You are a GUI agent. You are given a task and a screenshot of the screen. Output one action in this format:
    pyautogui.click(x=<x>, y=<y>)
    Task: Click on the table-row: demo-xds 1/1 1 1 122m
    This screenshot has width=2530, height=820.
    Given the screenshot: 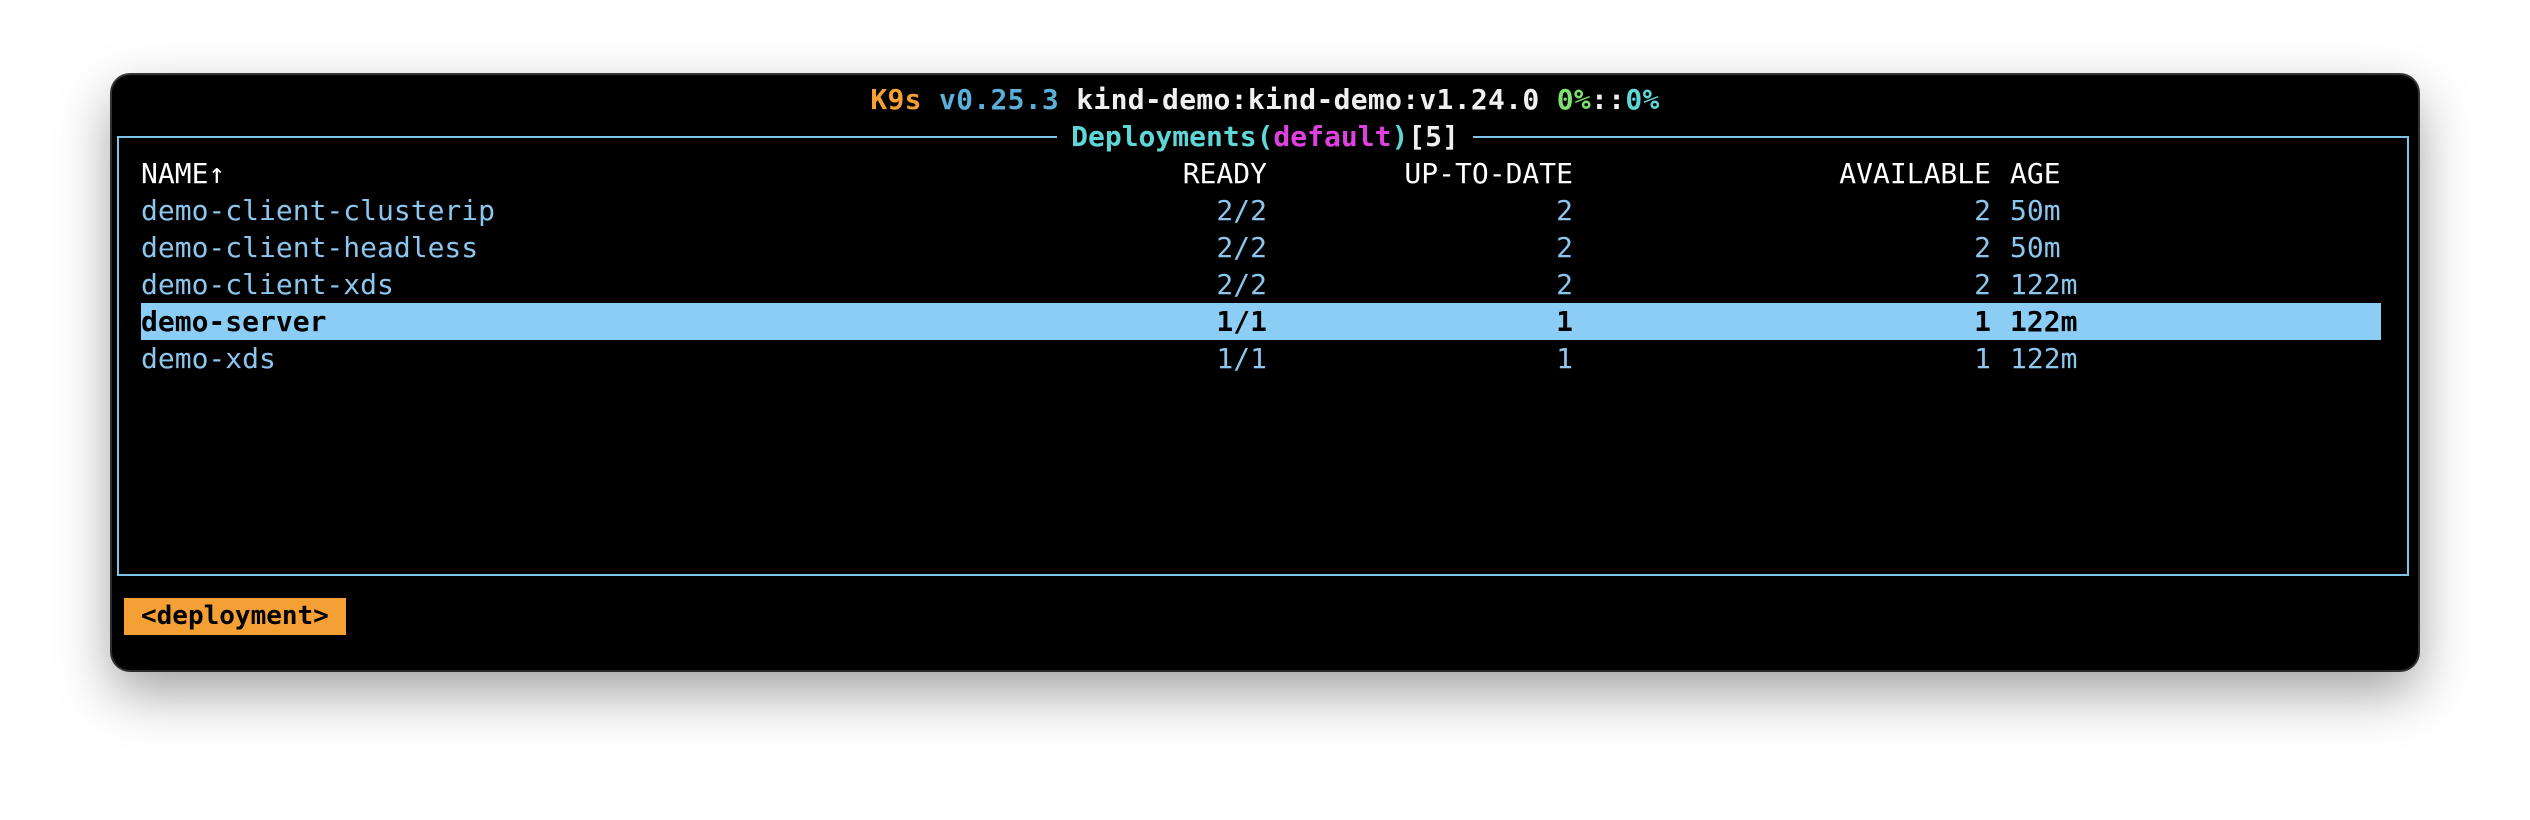 What is the action you would take?
    pyautogui.click(x=1261, y=358)
    